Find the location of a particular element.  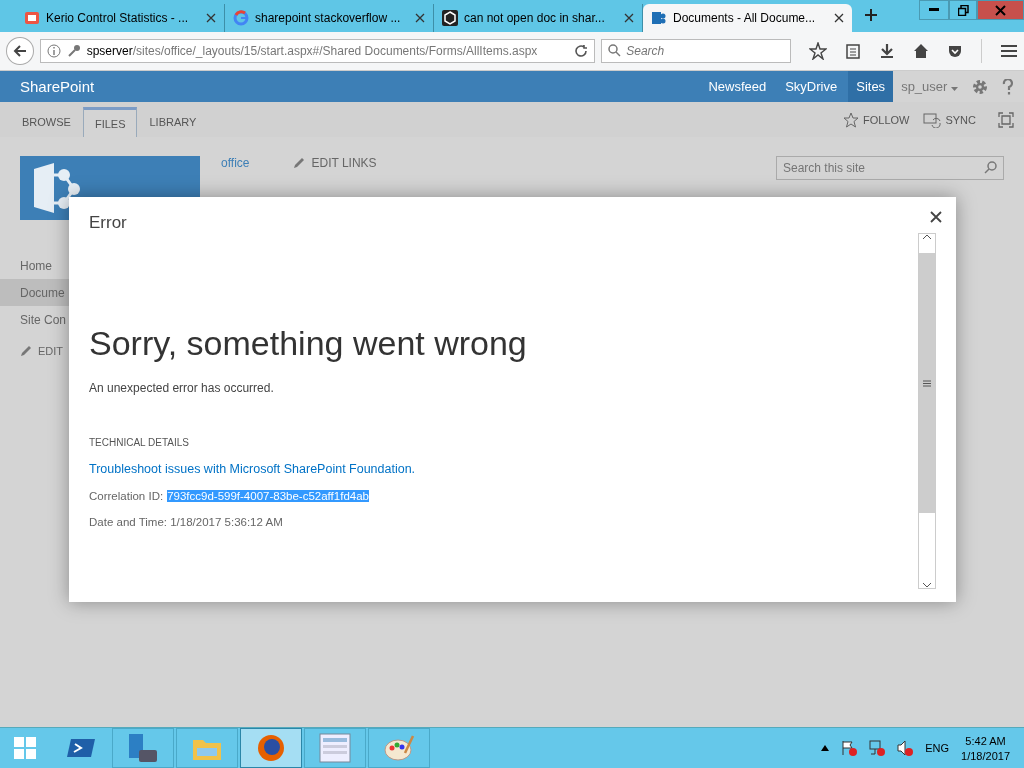

language-indicator: ENG is located at coordinates (937, 748).